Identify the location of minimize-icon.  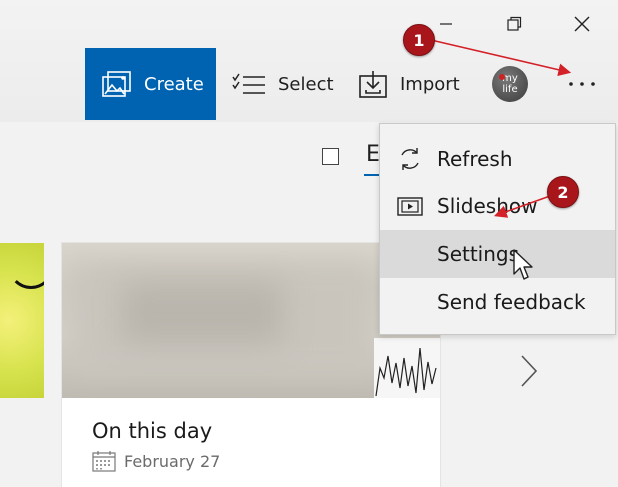
(446, 24).